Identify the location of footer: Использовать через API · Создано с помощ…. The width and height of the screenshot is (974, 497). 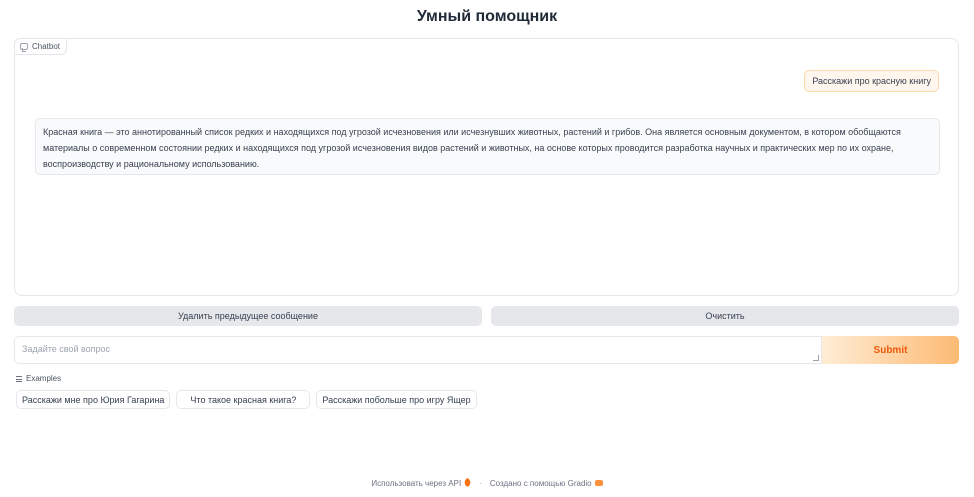
(487, 482).